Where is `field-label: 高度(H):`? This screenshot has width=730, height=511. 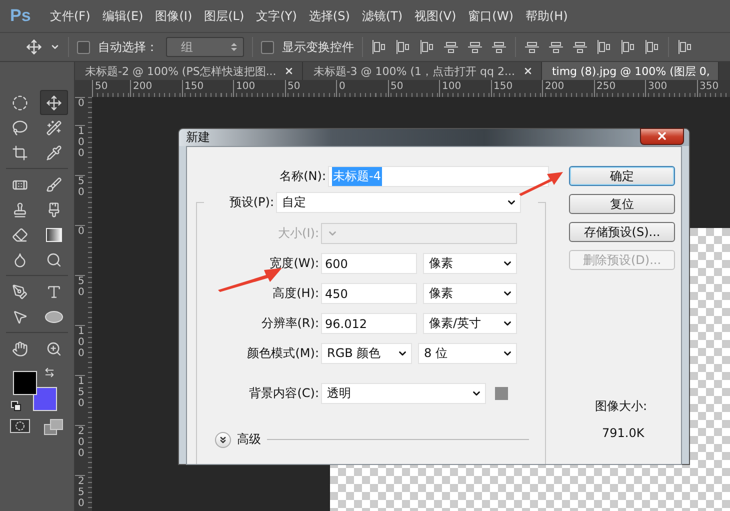 field-label: 高度(H): is located at coordinates (295, 293).